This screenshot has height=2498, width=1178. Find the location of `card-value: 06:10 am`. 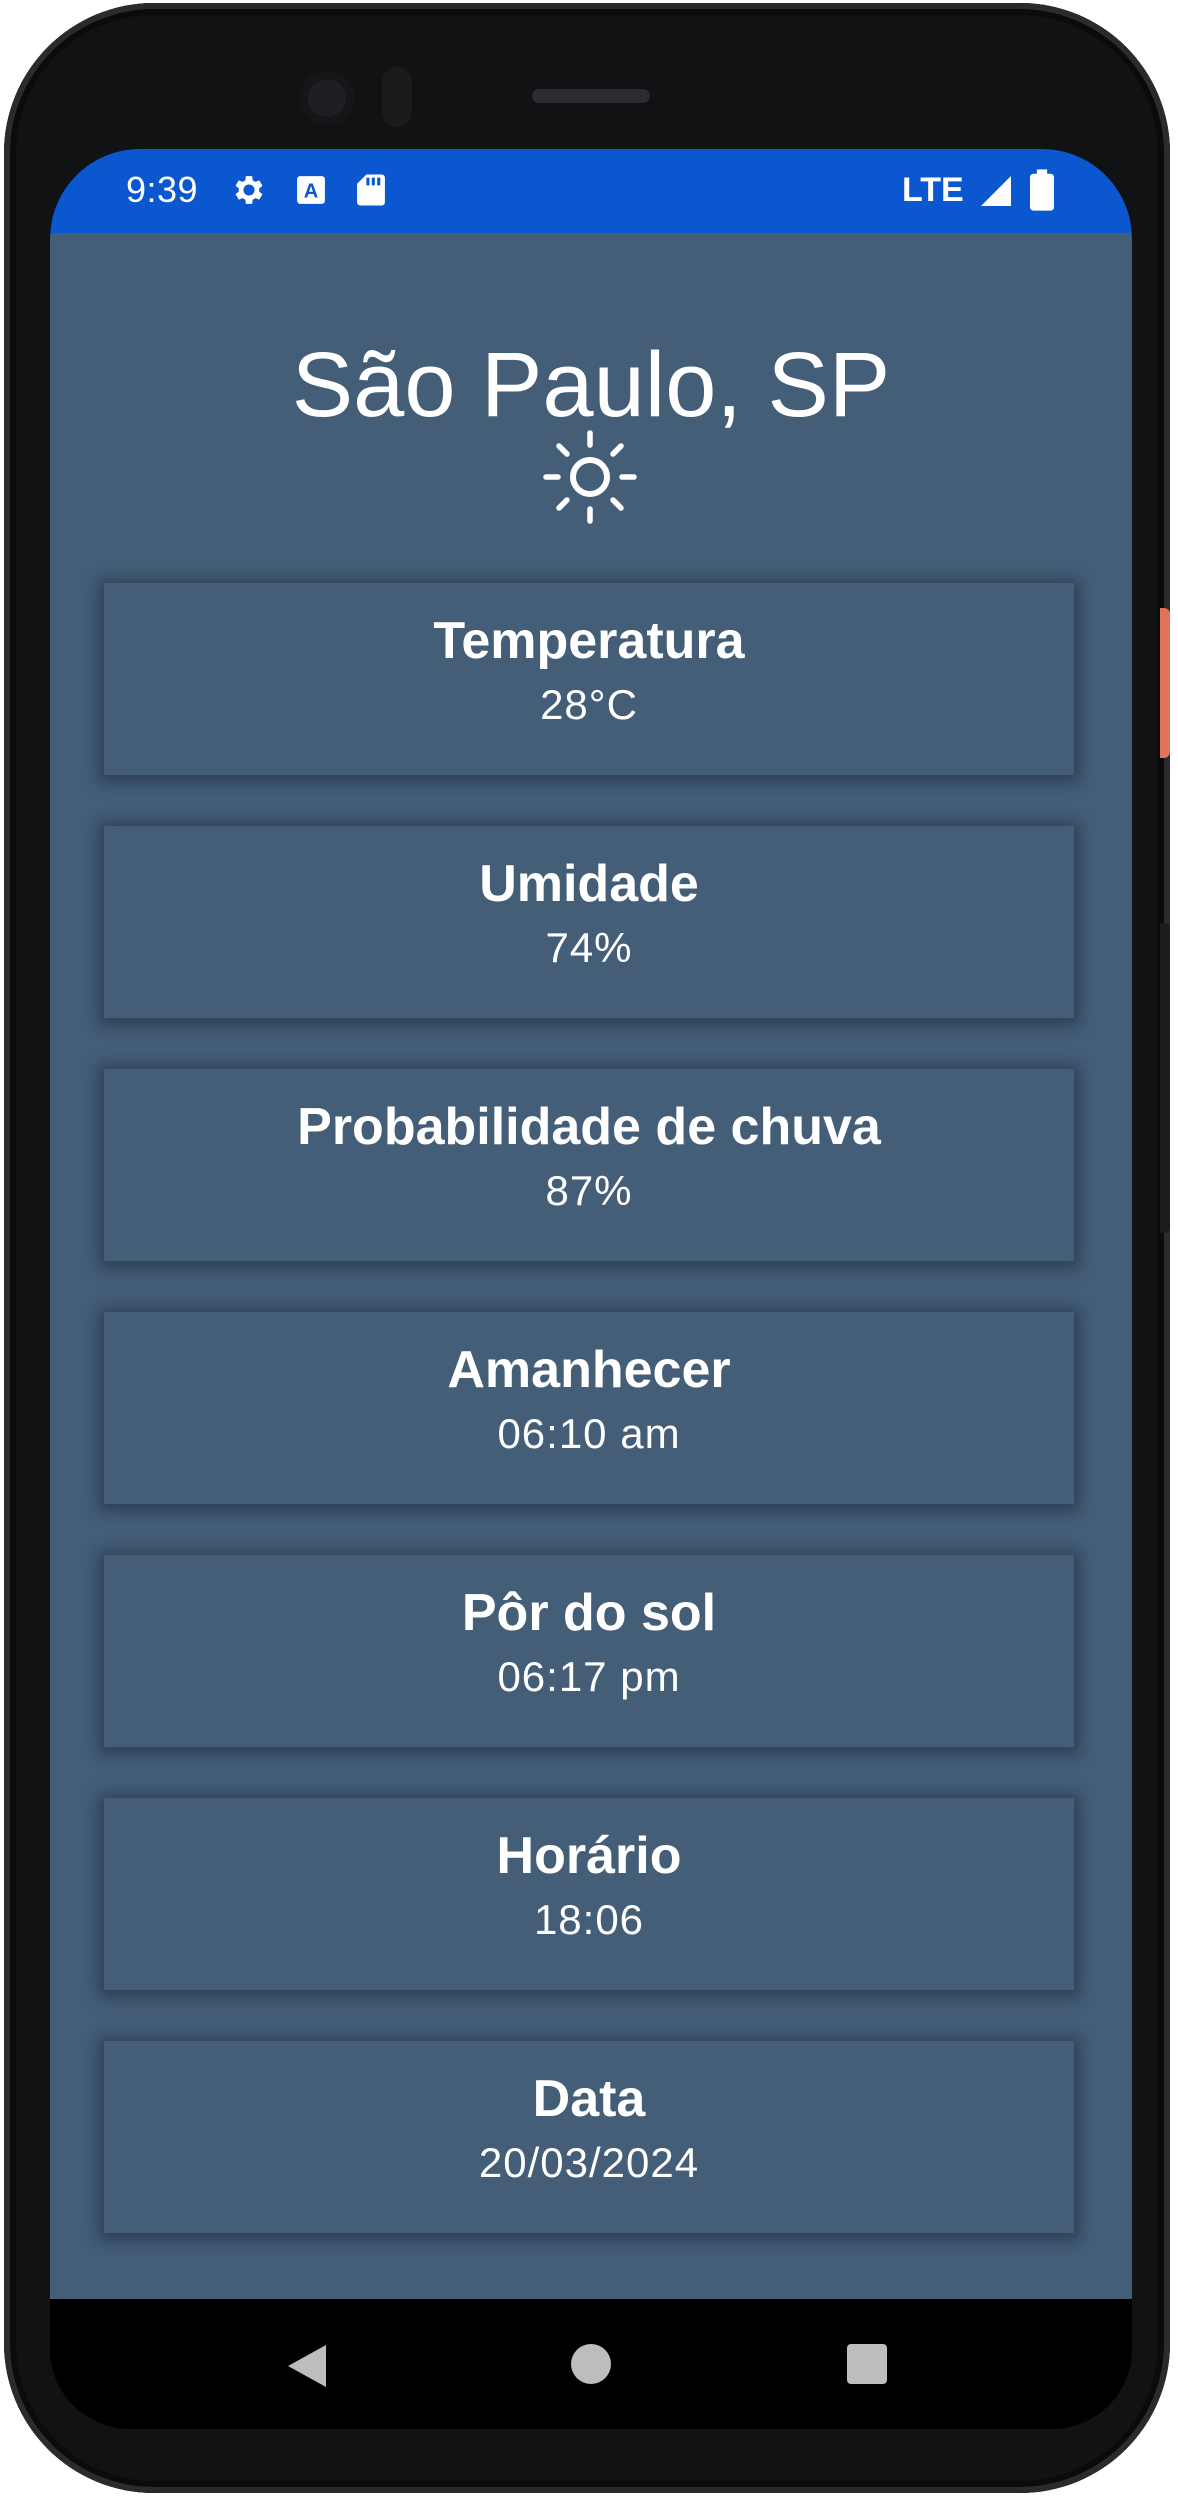

card-value: 06:10 am is located at coordinates (589, 1433).